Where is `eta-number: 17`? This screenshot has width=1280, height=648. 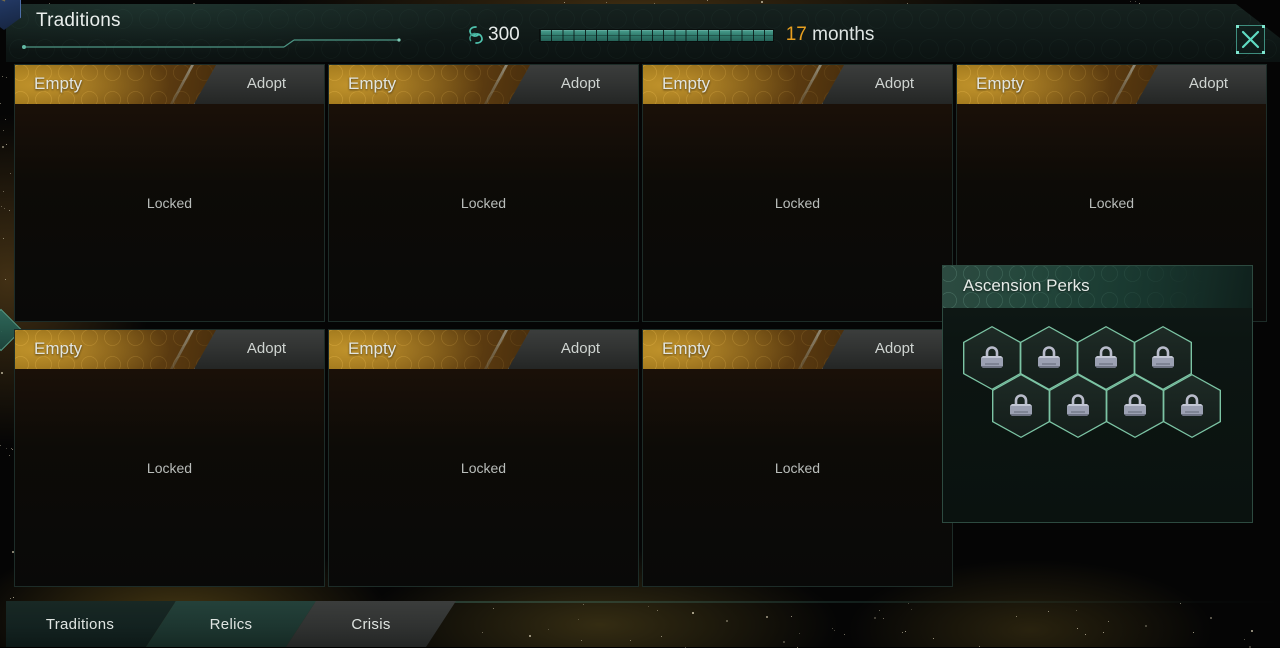 eta-number: 17 is located at coordinates (796, 34).